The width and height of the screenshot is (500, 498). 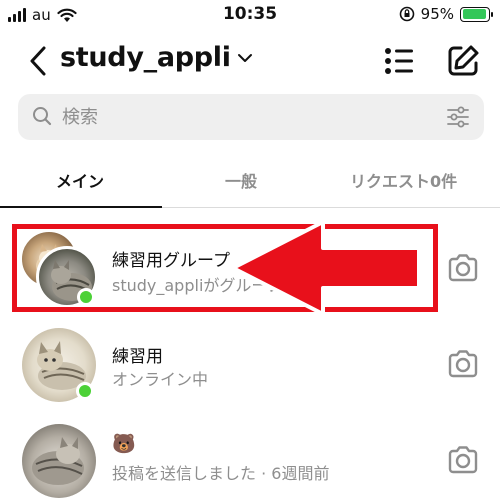 I want to click on conversation-name: 練習用, so click(x=137, y=357).